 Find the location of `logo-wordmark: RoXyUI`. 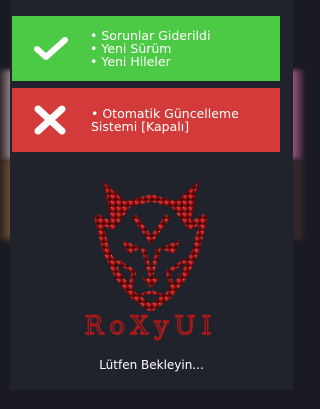

logo-wordmark: RoXyUI is located at coordinates (151, 325).